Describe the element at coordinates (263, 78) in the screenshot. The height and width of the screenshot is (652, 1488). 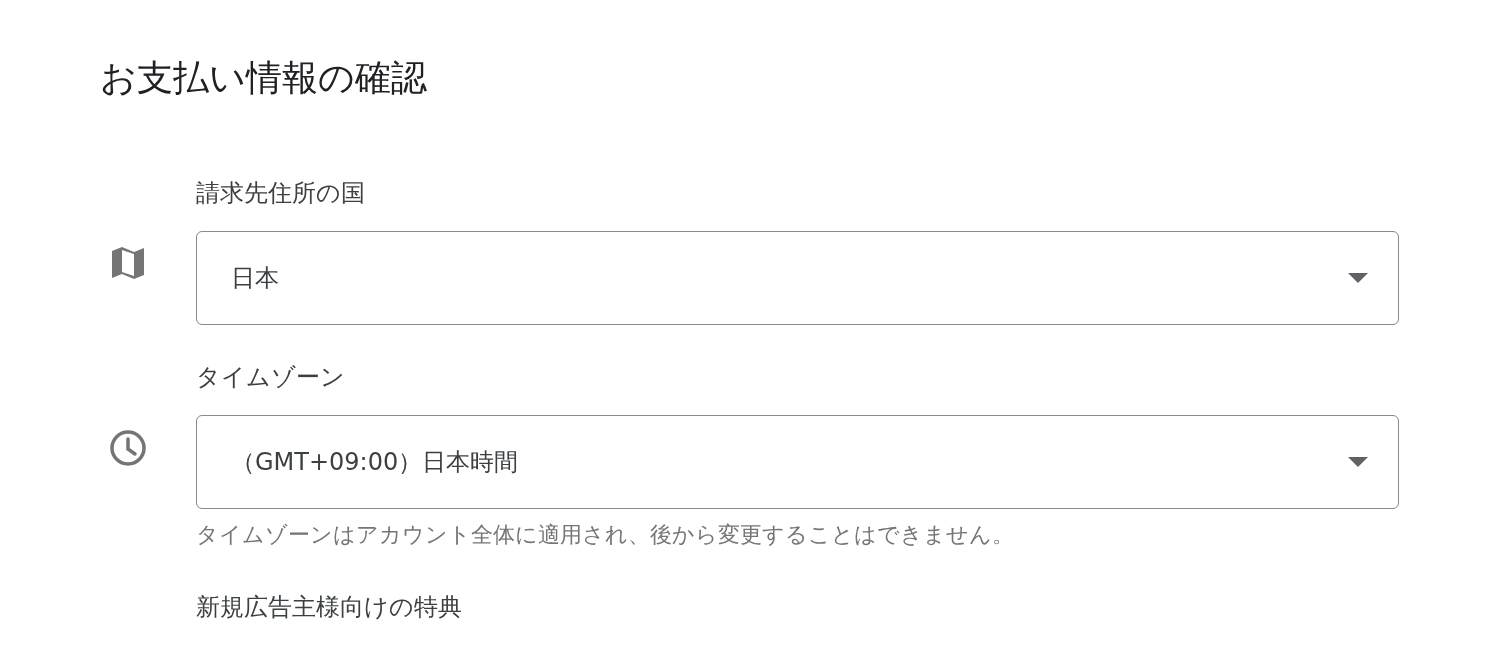
I see `page-title: お支払い情報の確認` at that location.